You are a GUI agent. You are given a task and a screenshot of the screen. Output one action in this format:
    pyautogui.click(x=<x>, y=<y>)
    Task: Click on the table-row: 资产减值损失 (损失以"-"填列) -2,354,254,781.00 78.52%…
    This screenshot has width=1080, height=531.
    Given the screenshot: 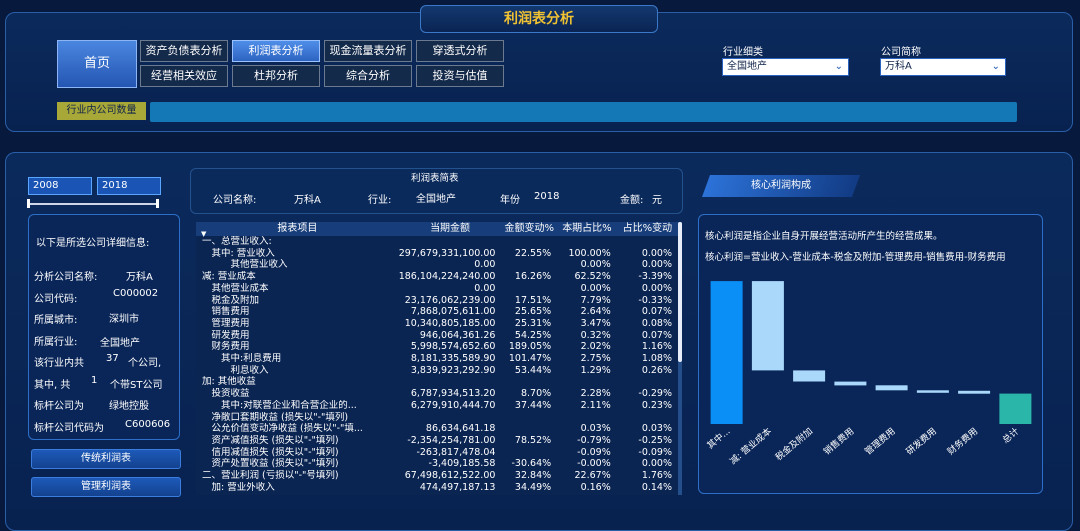 What is the action you would take?
    pyautogui.click(x=437, y=441)
    